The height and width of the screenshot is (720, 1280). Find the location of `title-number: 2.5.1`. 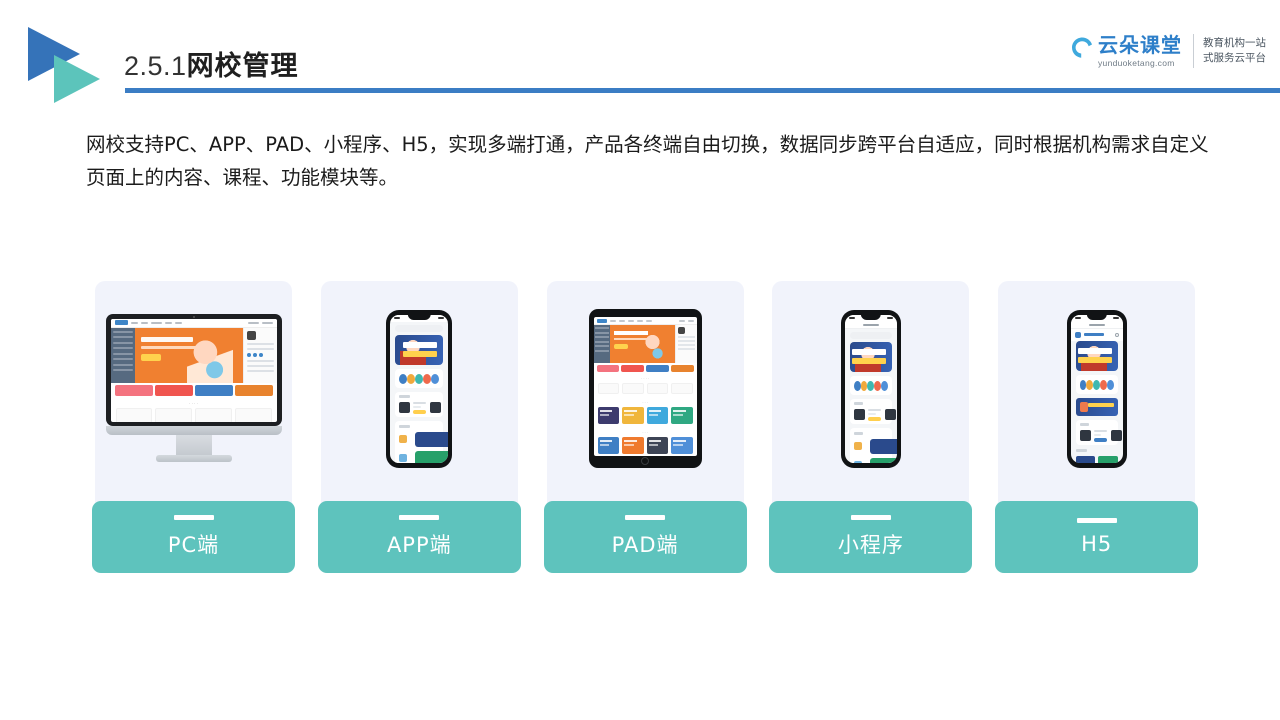

title-number: 2.5.1 is located at coordinates (155, 66).